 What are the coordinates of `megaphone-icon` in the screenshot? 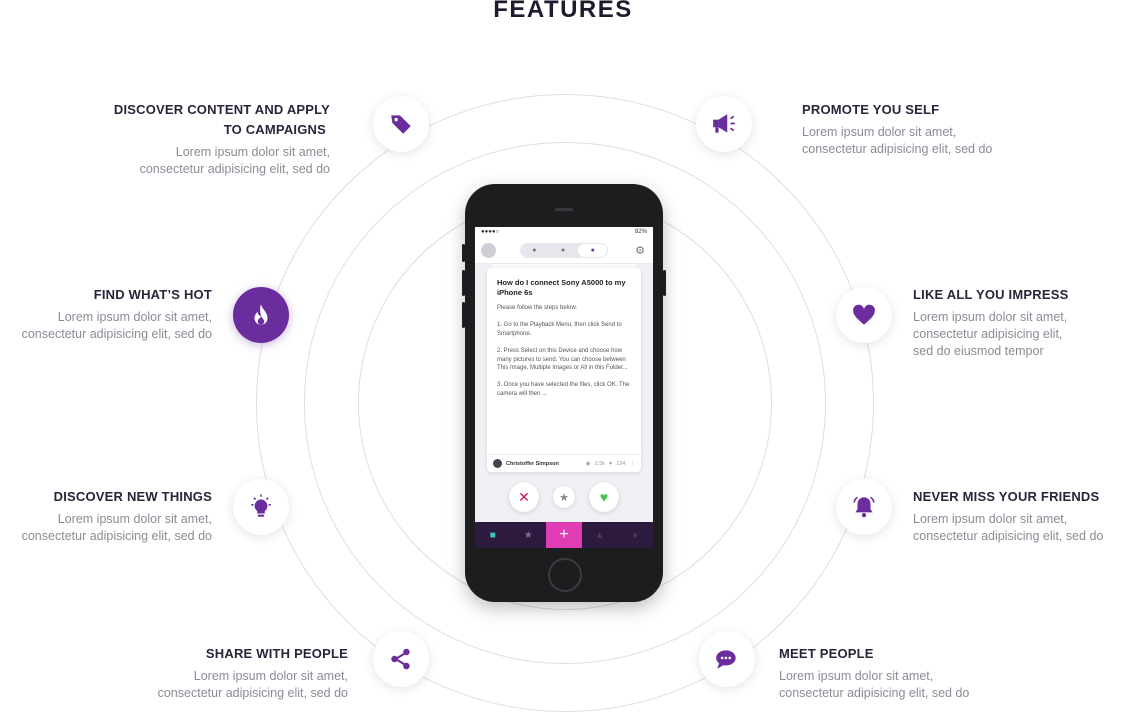 It's located at (724, 123).